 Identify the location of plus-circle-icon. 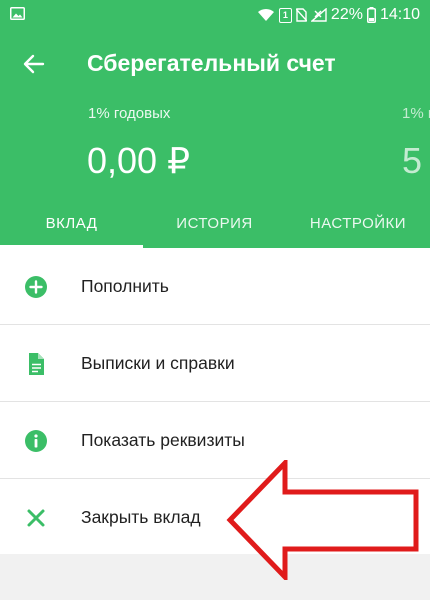
(36, 287).